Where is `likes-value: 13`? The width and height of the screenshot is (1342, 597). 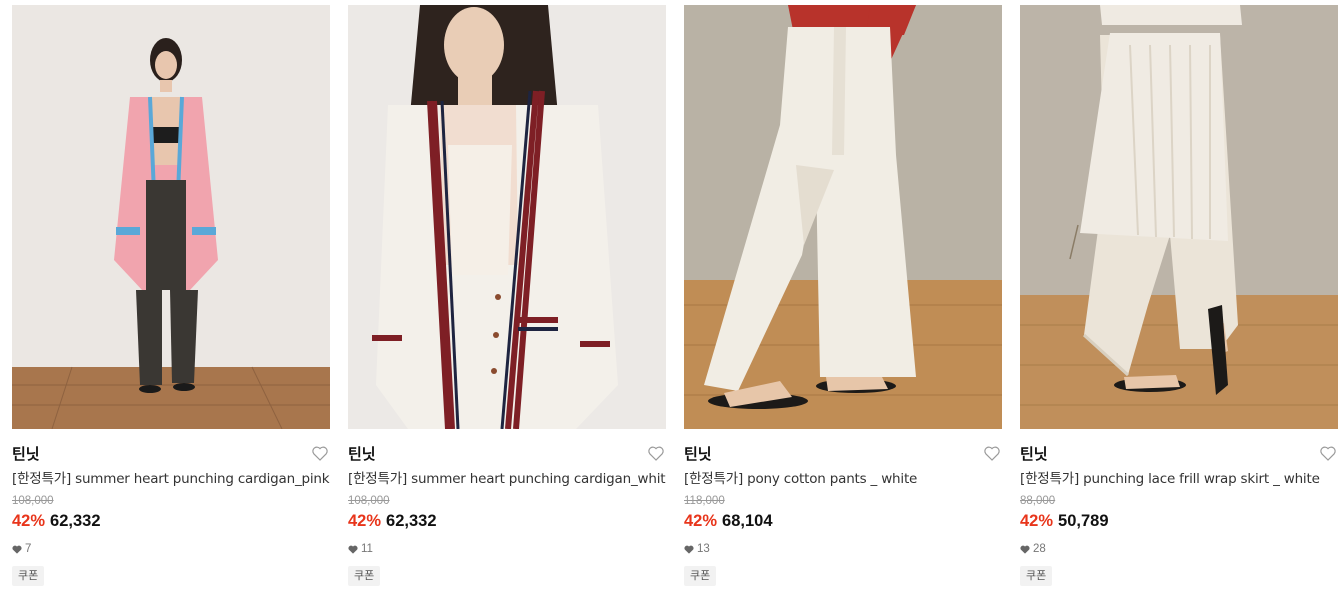 likes-value: 13 is located at coordinates (703, 549).